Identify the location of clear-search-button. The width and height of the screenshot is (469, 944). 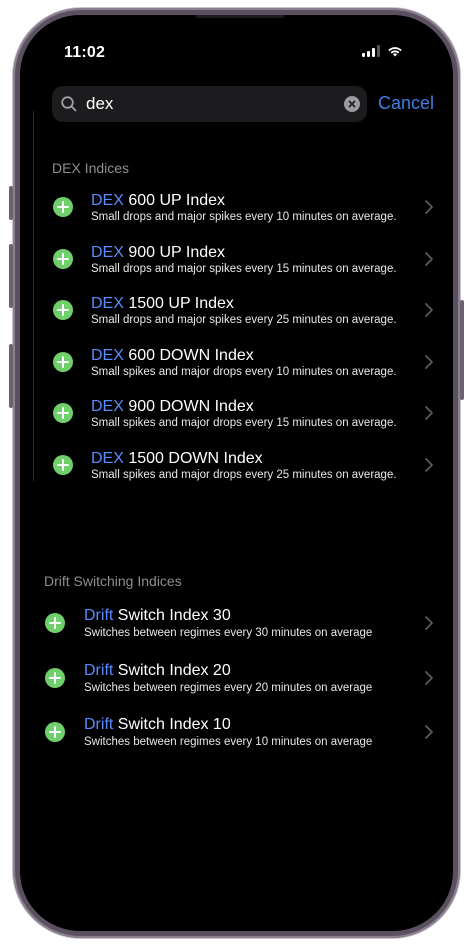
(352, 104).